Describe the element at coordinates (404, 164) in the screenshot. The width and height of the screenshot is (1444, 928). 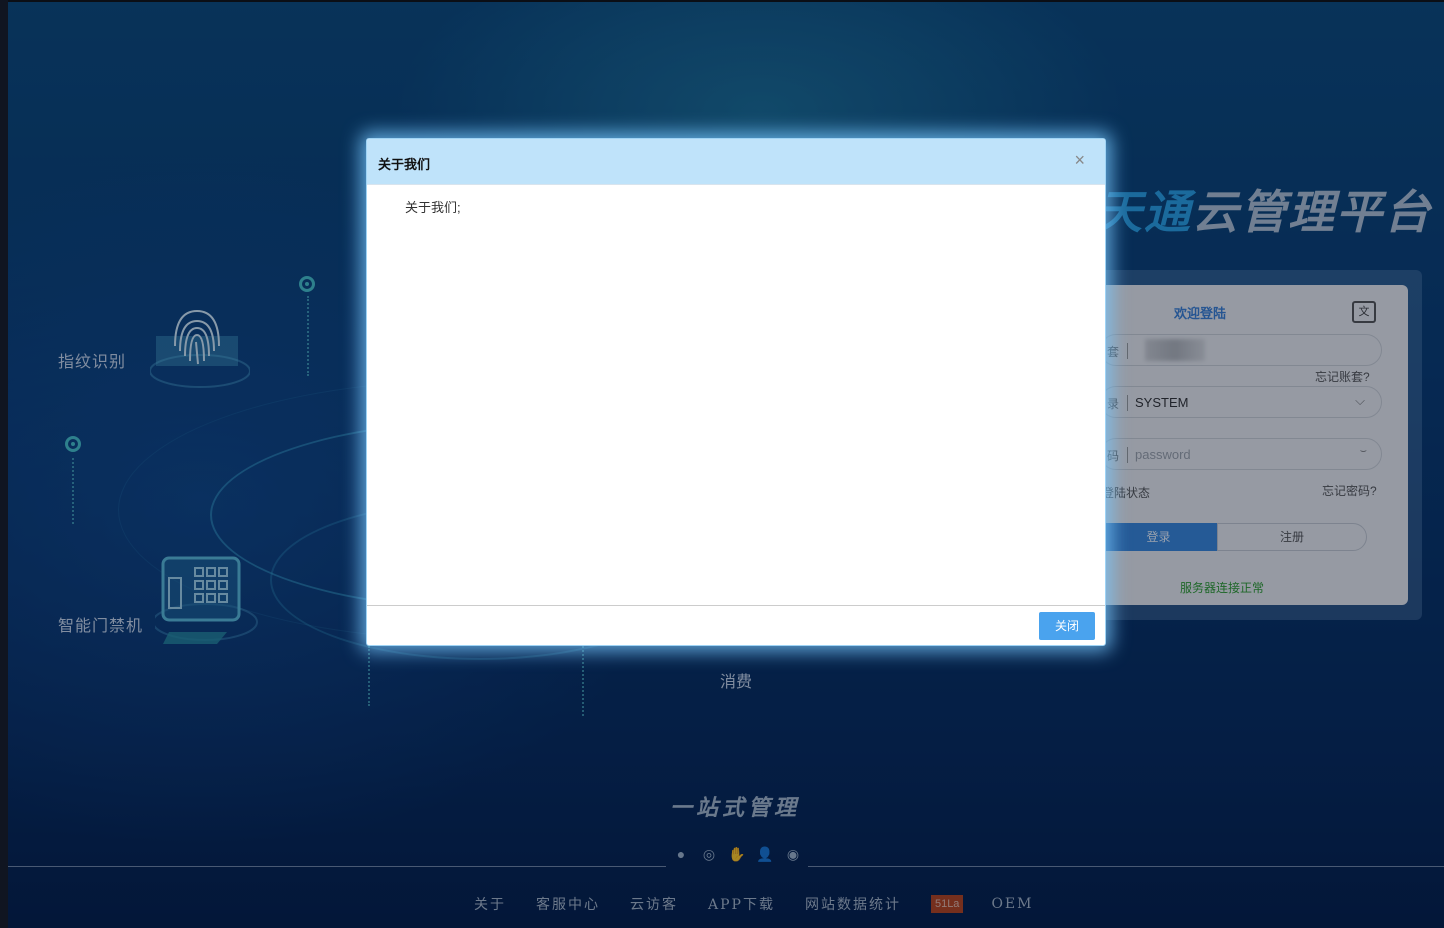
I see `modal-title: 关于我们` at that location.